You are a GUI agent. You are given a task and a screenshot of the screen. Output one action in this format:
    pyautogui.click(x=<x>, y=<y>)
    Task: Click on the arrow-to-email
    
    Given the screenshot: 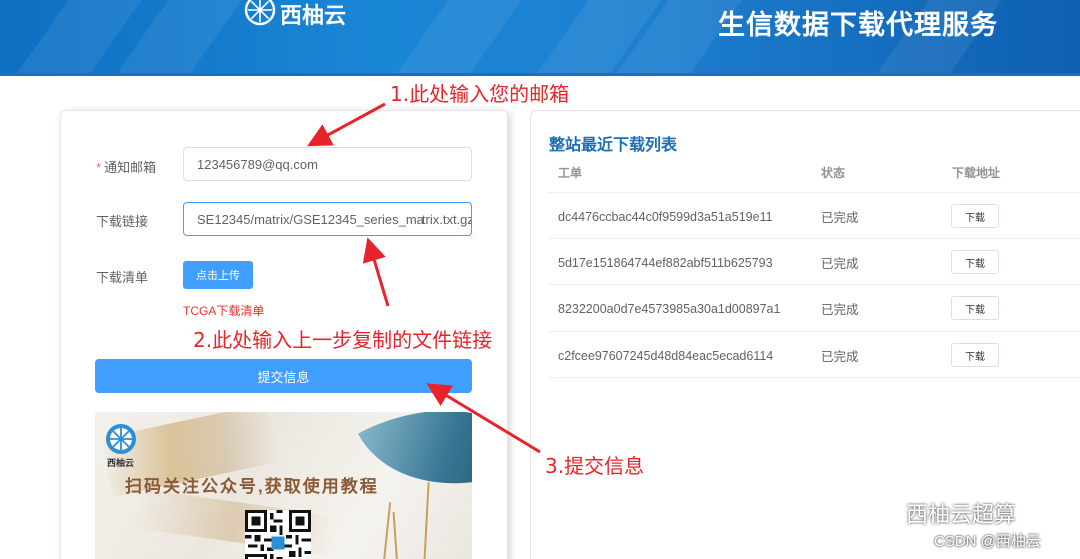 What is the action you would take?
    pyautogui.click(x=346, y=124)
    